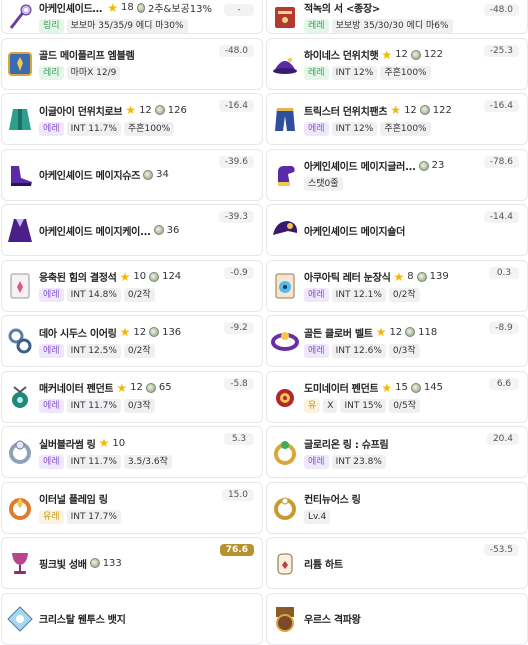 The width and height of the screenshot is (528, 645). What do you see at coordinates (504, 383) in the screenshot?
I see `score-diff-badge: 6.6` at bounding box center [504, 383].